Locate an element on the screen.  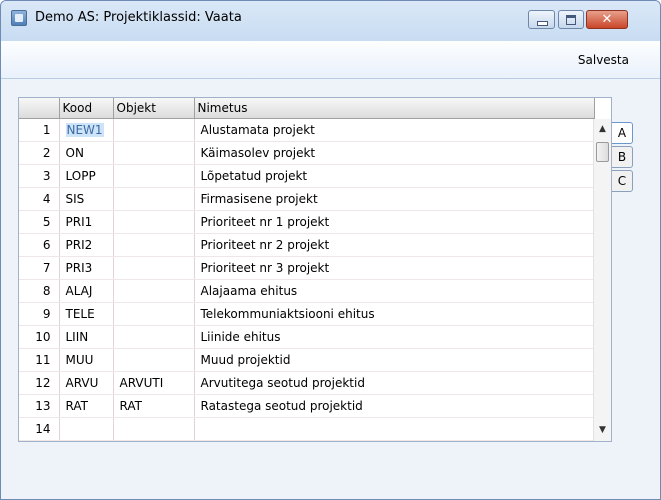
row-number-cell: 5 is located at coordinates (39, 222).